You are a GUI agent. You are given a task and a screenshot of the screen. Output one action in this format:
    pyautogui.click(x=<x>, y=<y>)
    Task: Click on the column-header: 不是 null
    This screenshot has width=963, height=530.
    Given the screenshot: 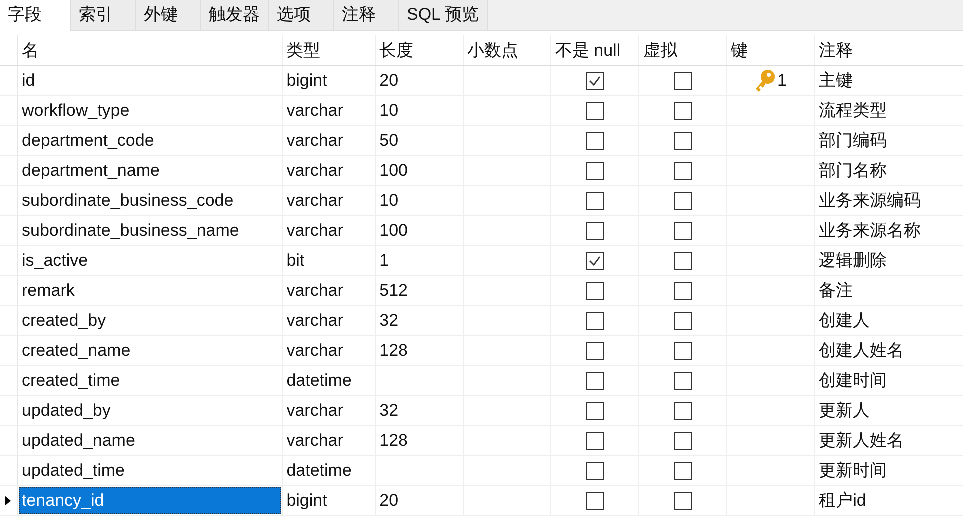 What is the action you would take?
    pyautogui.click(x=595, y=50)
    